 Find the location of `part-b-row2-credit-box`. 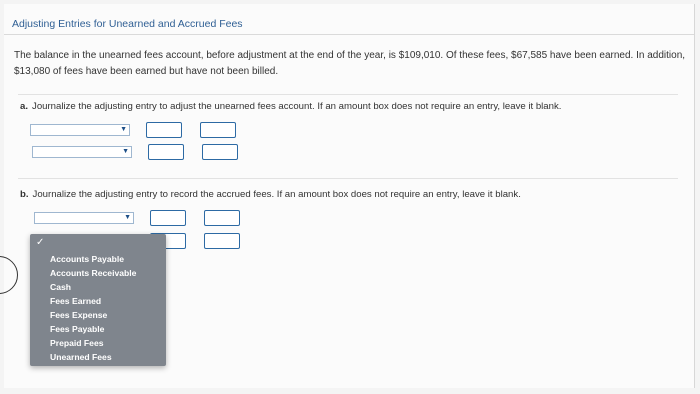

part-b-row2-credit-box is located at coordinates (222, 241).